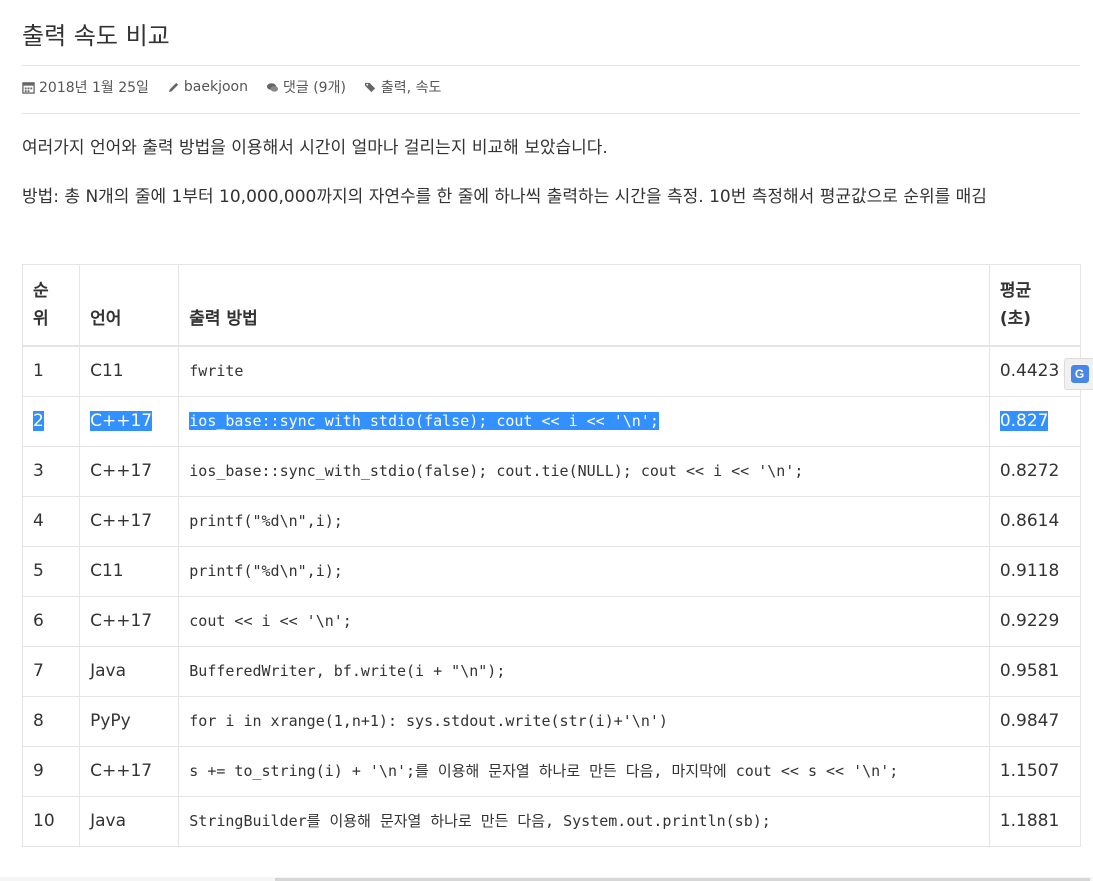 The width and height of the screenshot is (1093, 881). What do you see at coordinates (51, 671) in the screenshot?
I see `cell-rank: 7` at bounding box center [51, 671].